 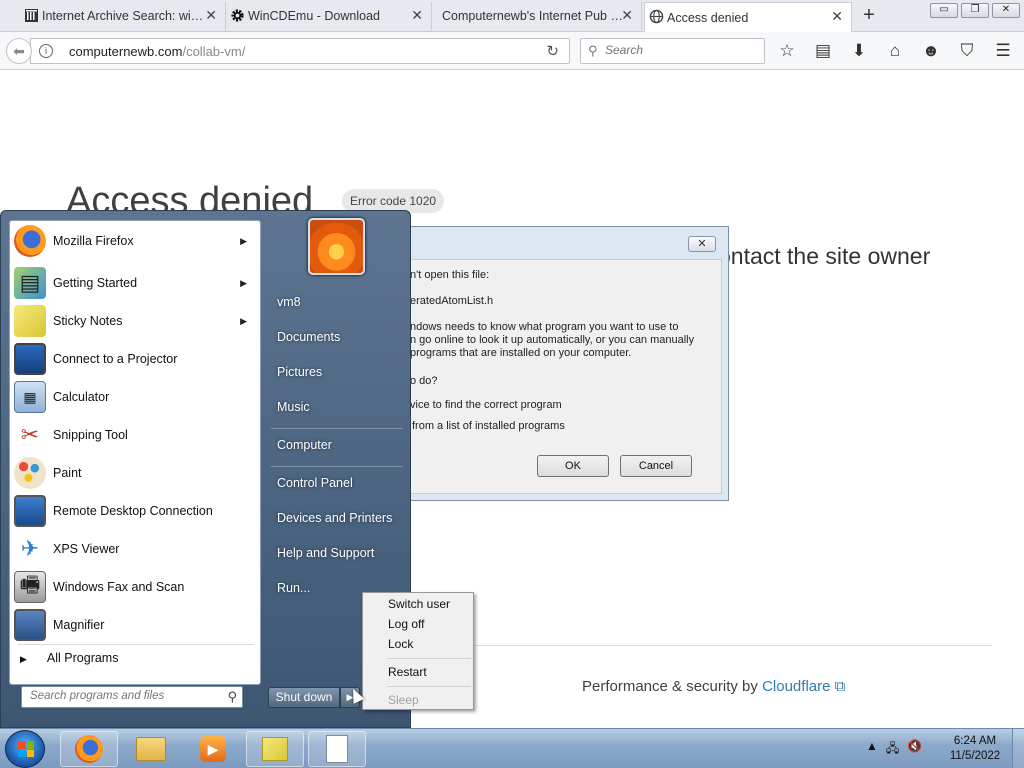 I want to click on program-item-sticky-notes: Sticky Notes ▶, so click(x=135, y=321).